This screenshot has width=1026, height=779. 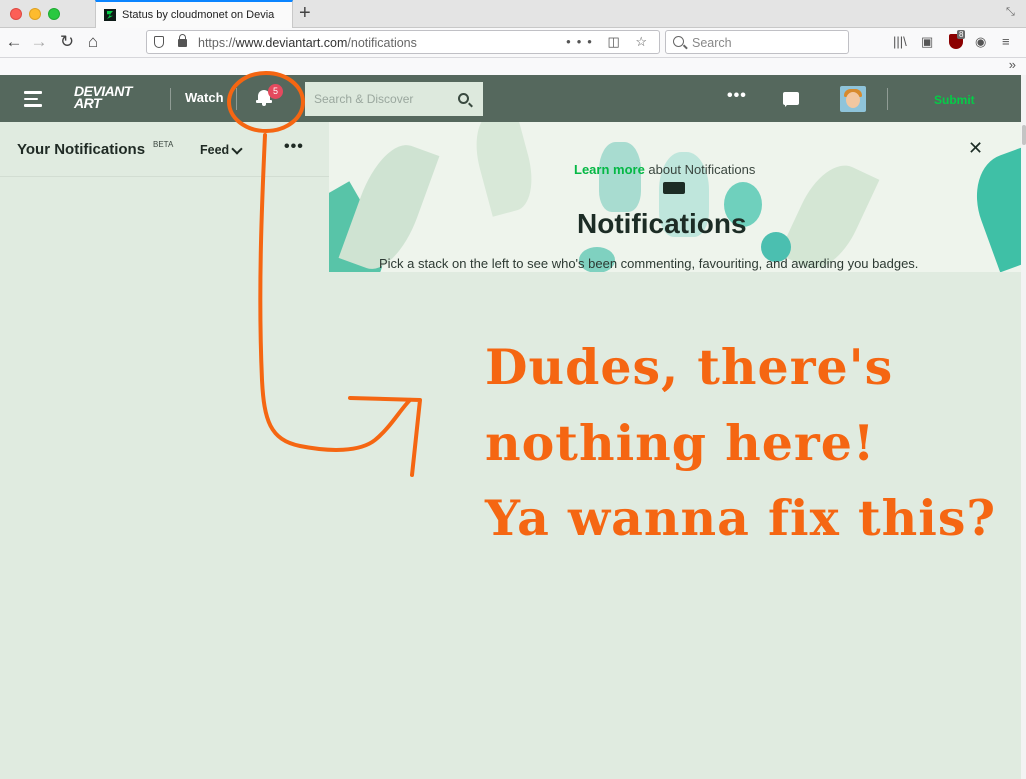 I want to click on banner-heading: Notifications, so click(x=662, y=223).